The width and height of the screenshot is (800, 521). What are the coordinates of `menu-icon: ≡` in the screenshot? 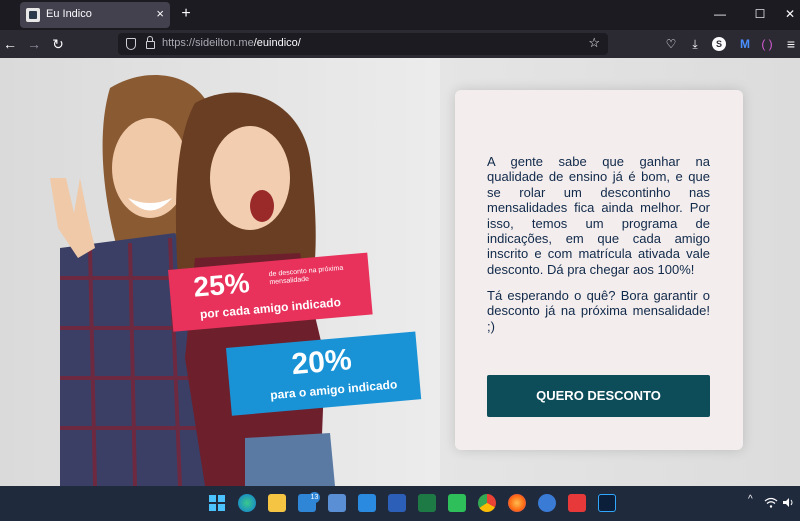 It's located at (791, 44).